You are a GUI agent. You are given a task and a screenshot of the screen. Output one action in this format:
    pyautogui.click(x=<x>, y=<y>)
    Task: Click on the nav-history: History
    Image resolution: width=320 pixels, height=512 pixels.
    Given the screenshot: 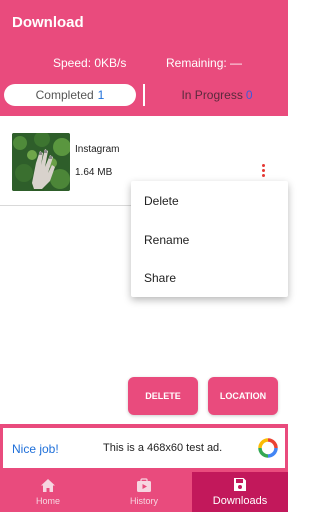 What is the action you would take?
    pyautogui.click(x=144, y=492)
    